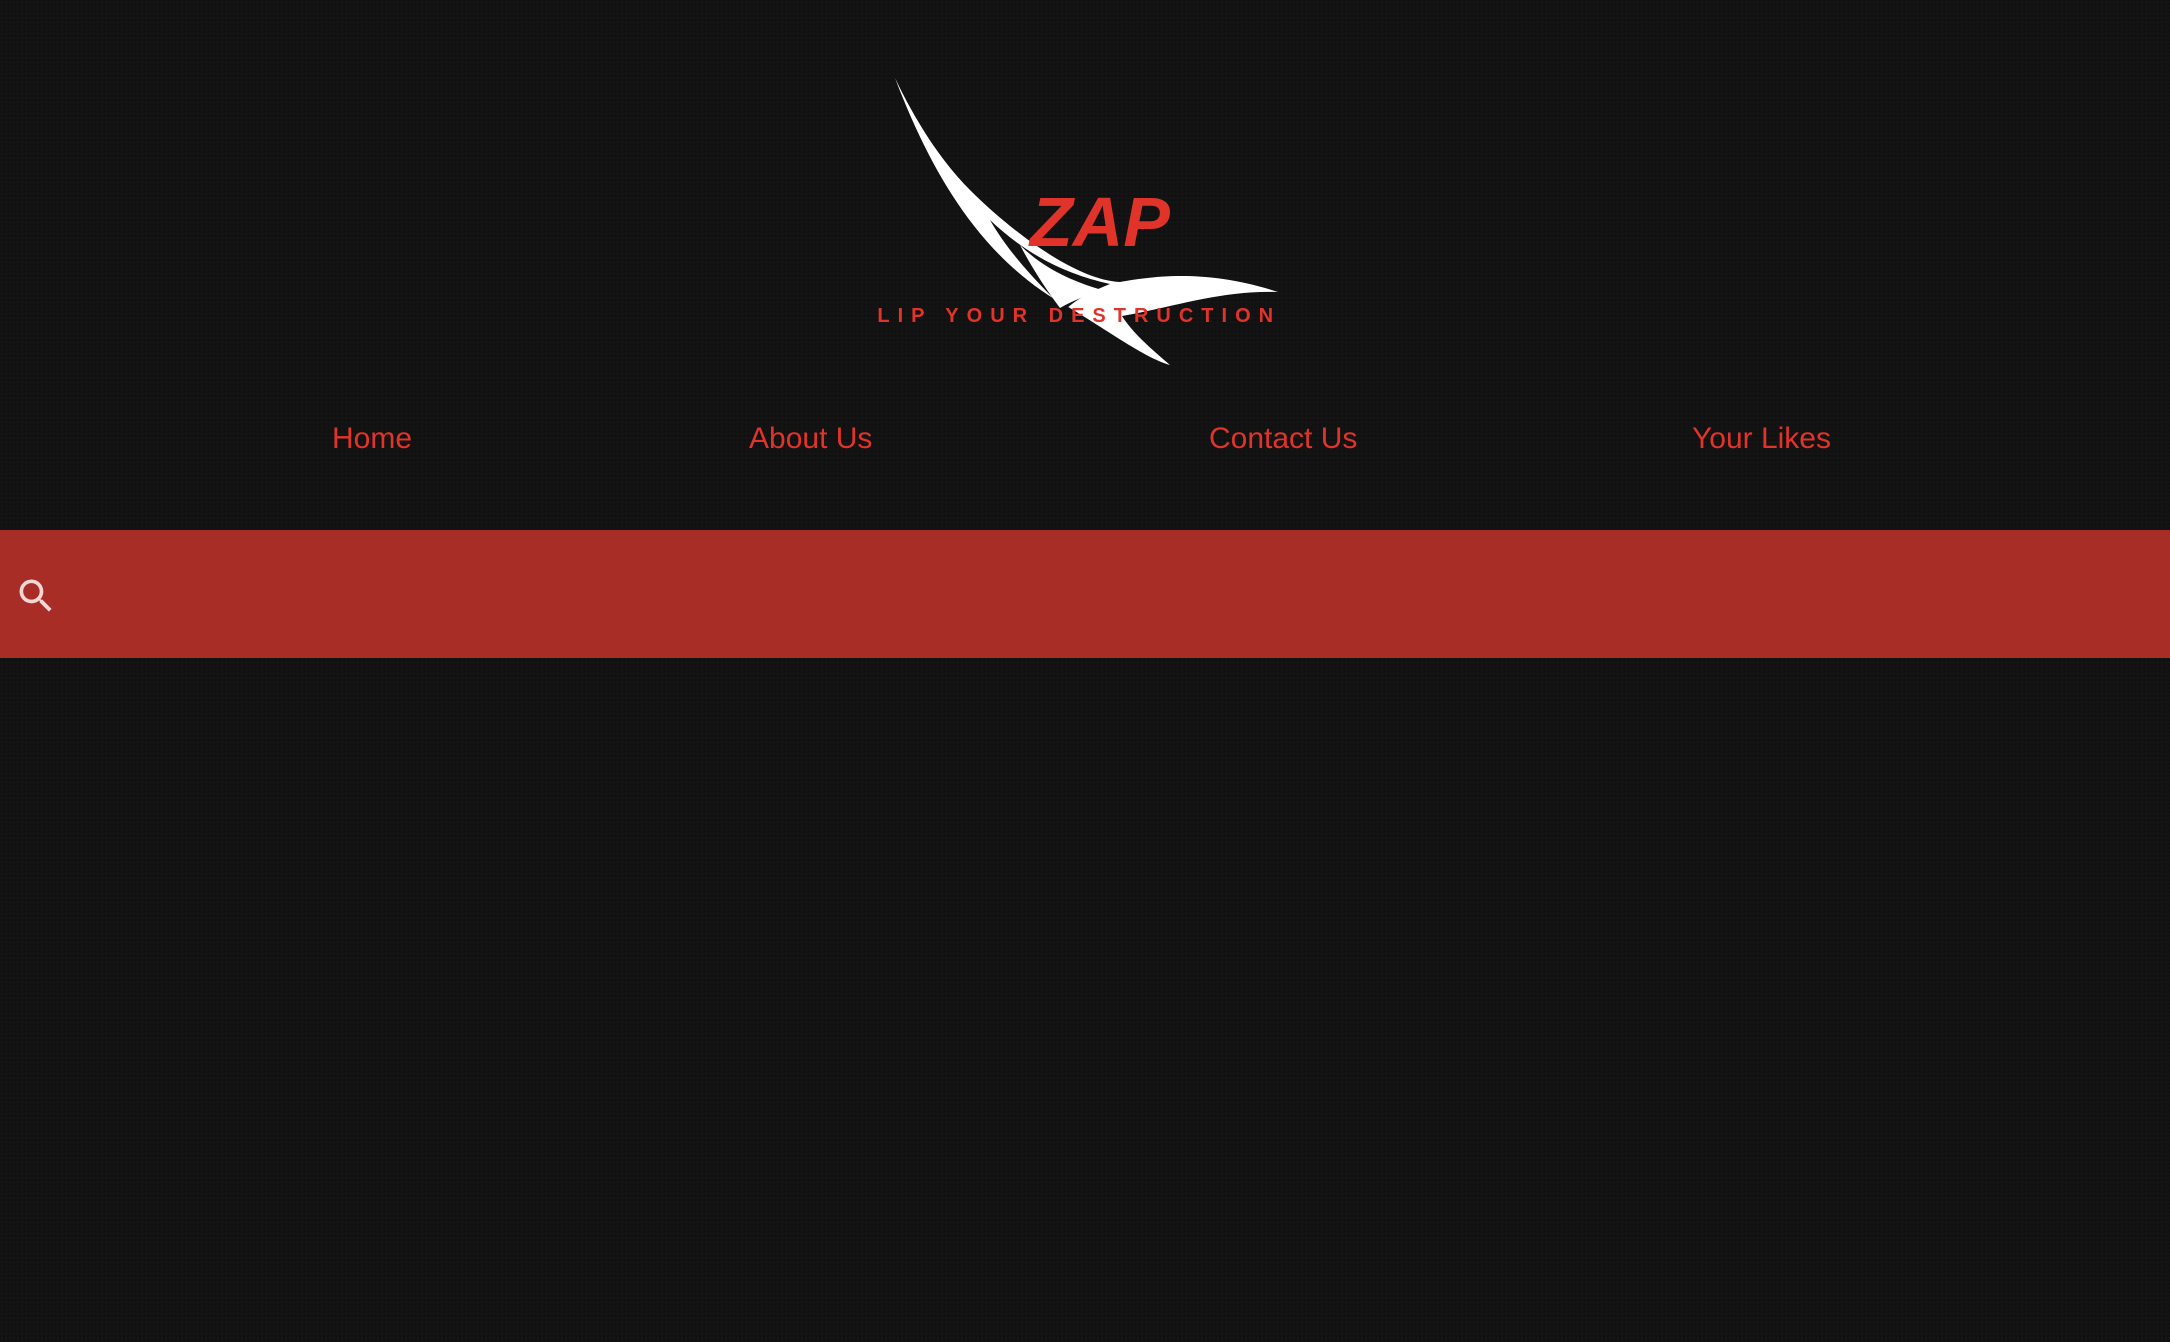 This screenshot has width=2170, height=1342. Describe the element at coordinates (1085, 440) in the screenshot. I see `main-nav: Home About Us Contact Us Your Likes` at that location.